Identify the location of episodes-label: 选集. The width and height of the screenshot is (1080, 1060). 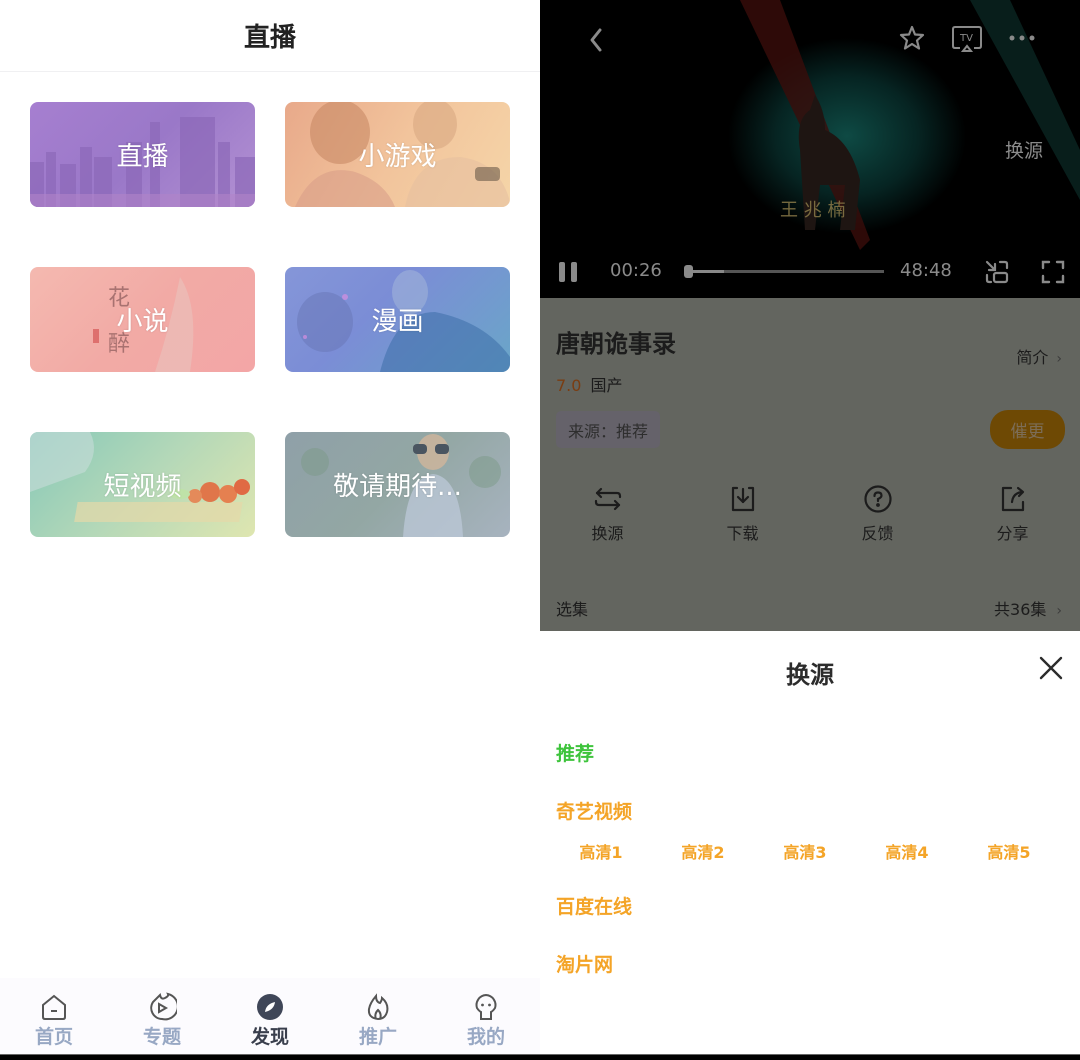
(572, 609).